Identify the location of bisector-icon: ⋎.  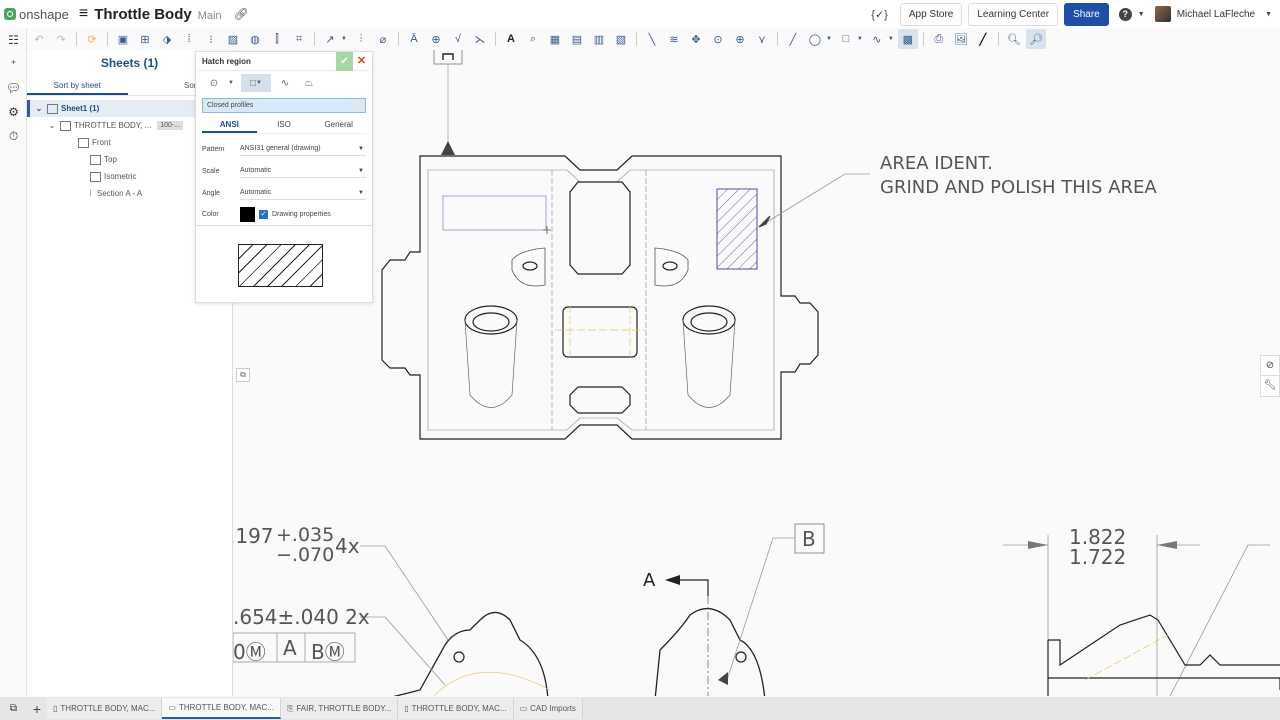
(762, 39).